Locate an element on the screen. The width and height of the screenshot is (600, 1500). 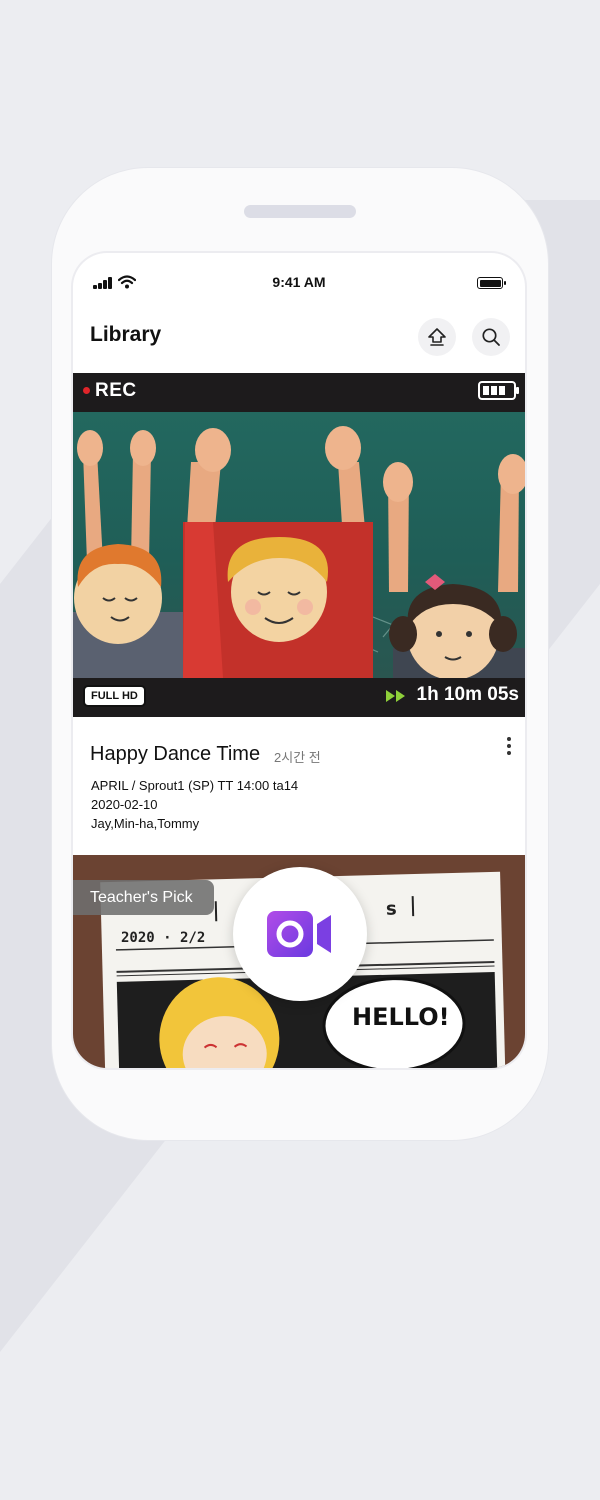
search-icon is located at coordinates (491, 337).